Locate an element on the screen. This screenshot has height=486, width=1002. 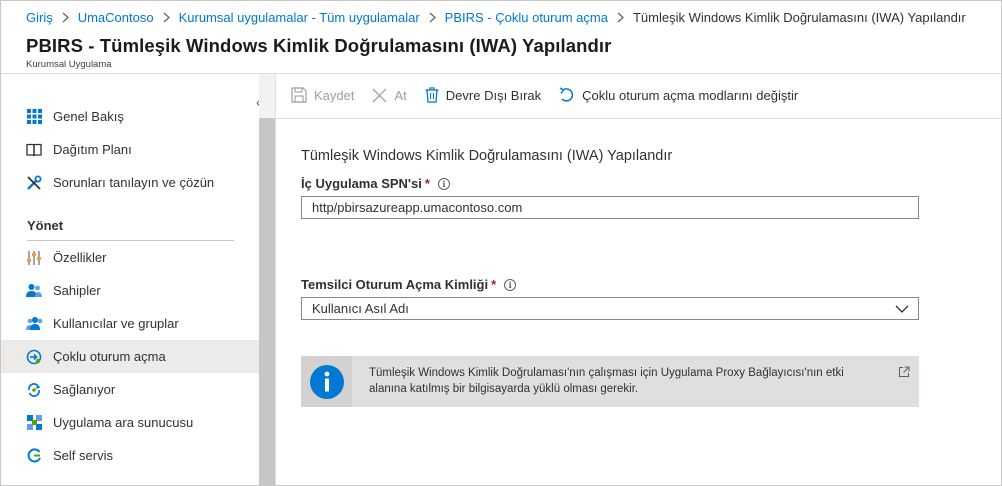
delegated-identity-field-label: Temsilci Oturum Açma Kimliği * i is located at coordinates (409, 284).